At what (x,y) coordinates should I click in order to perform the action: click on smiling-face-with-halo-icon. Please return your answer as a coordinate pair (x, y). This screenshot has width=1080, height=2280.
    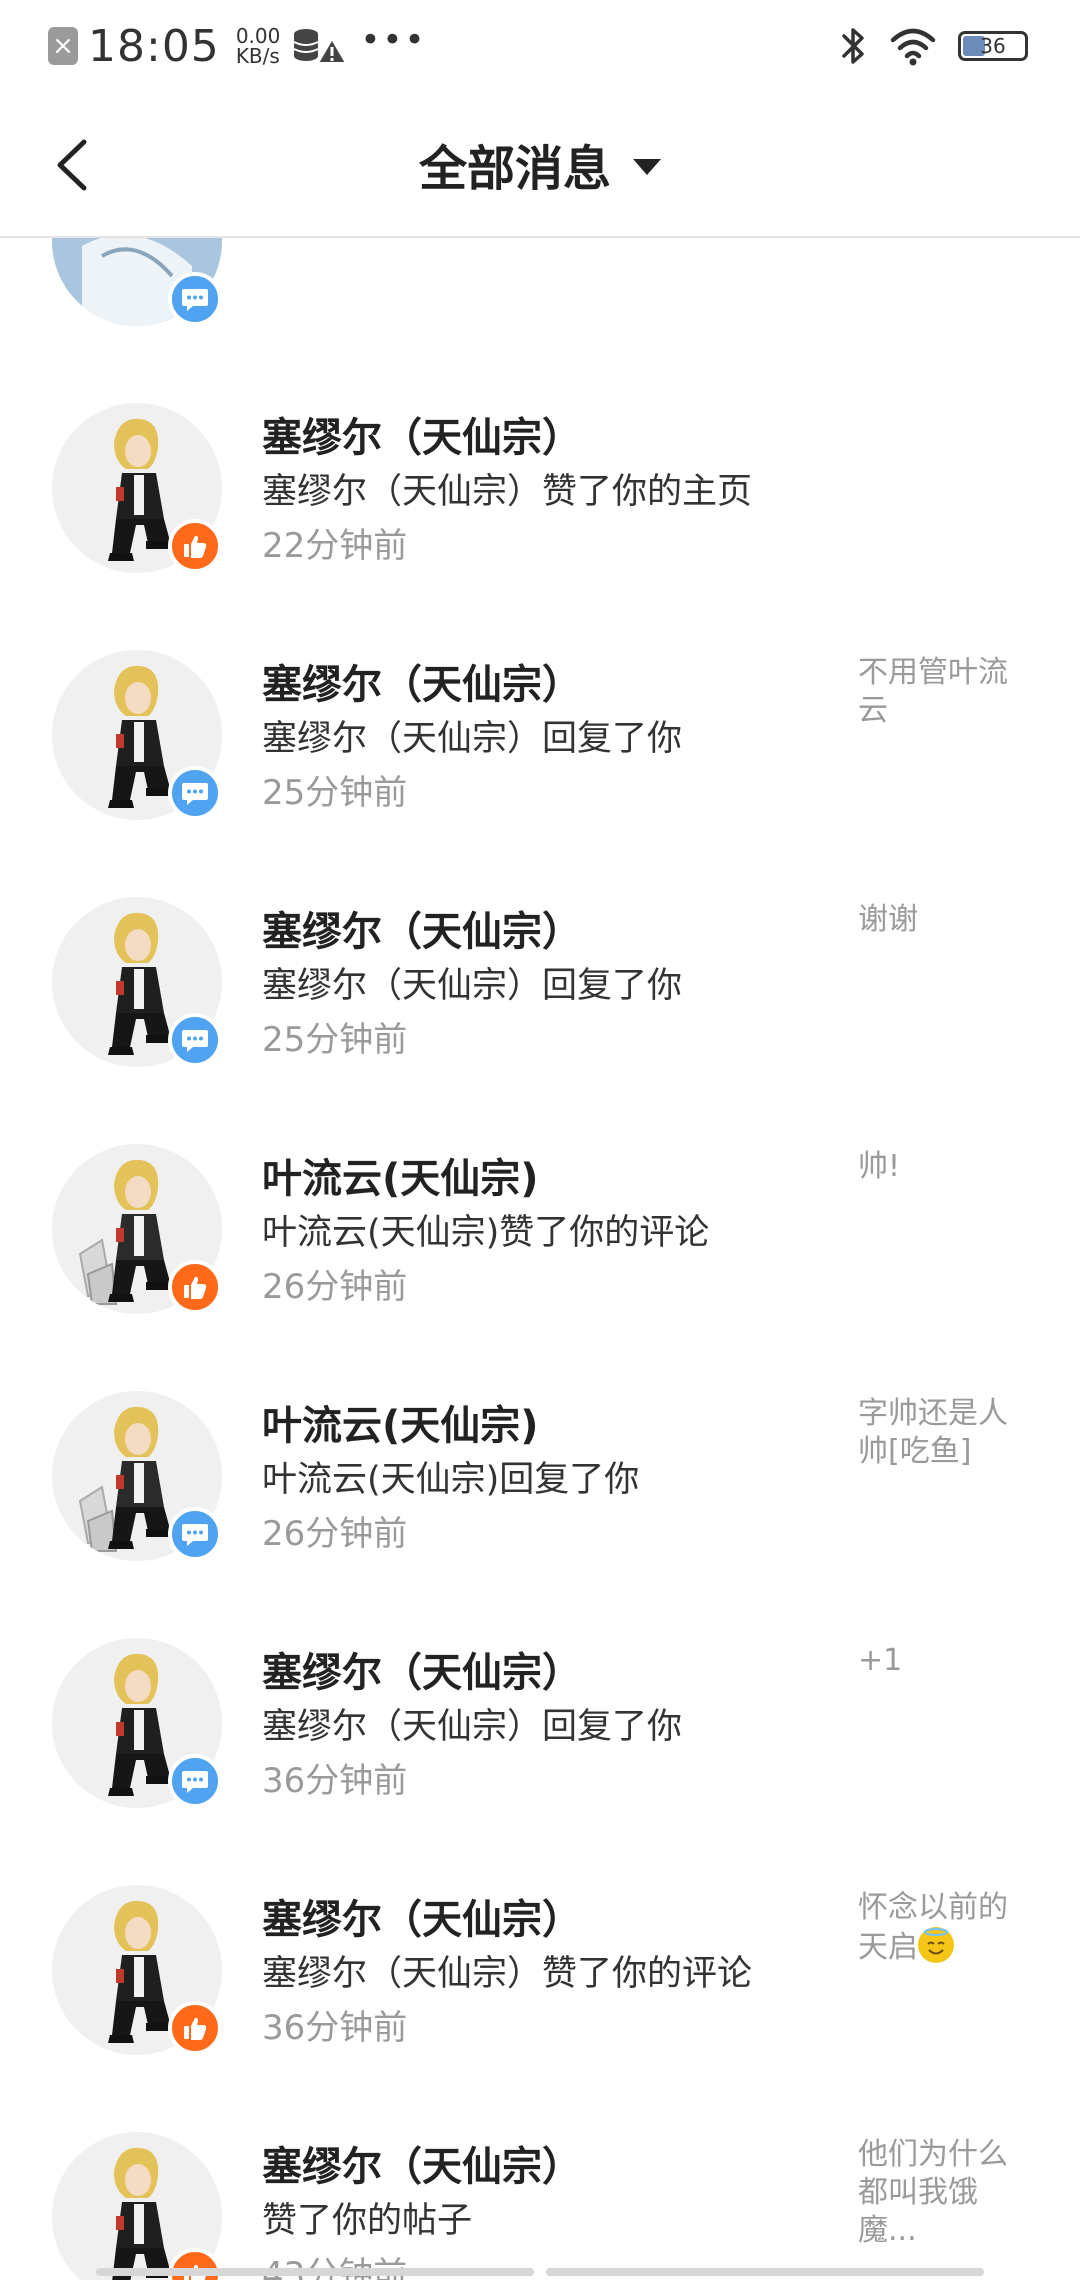
    Looking at the image, I should click on (936, 1945).